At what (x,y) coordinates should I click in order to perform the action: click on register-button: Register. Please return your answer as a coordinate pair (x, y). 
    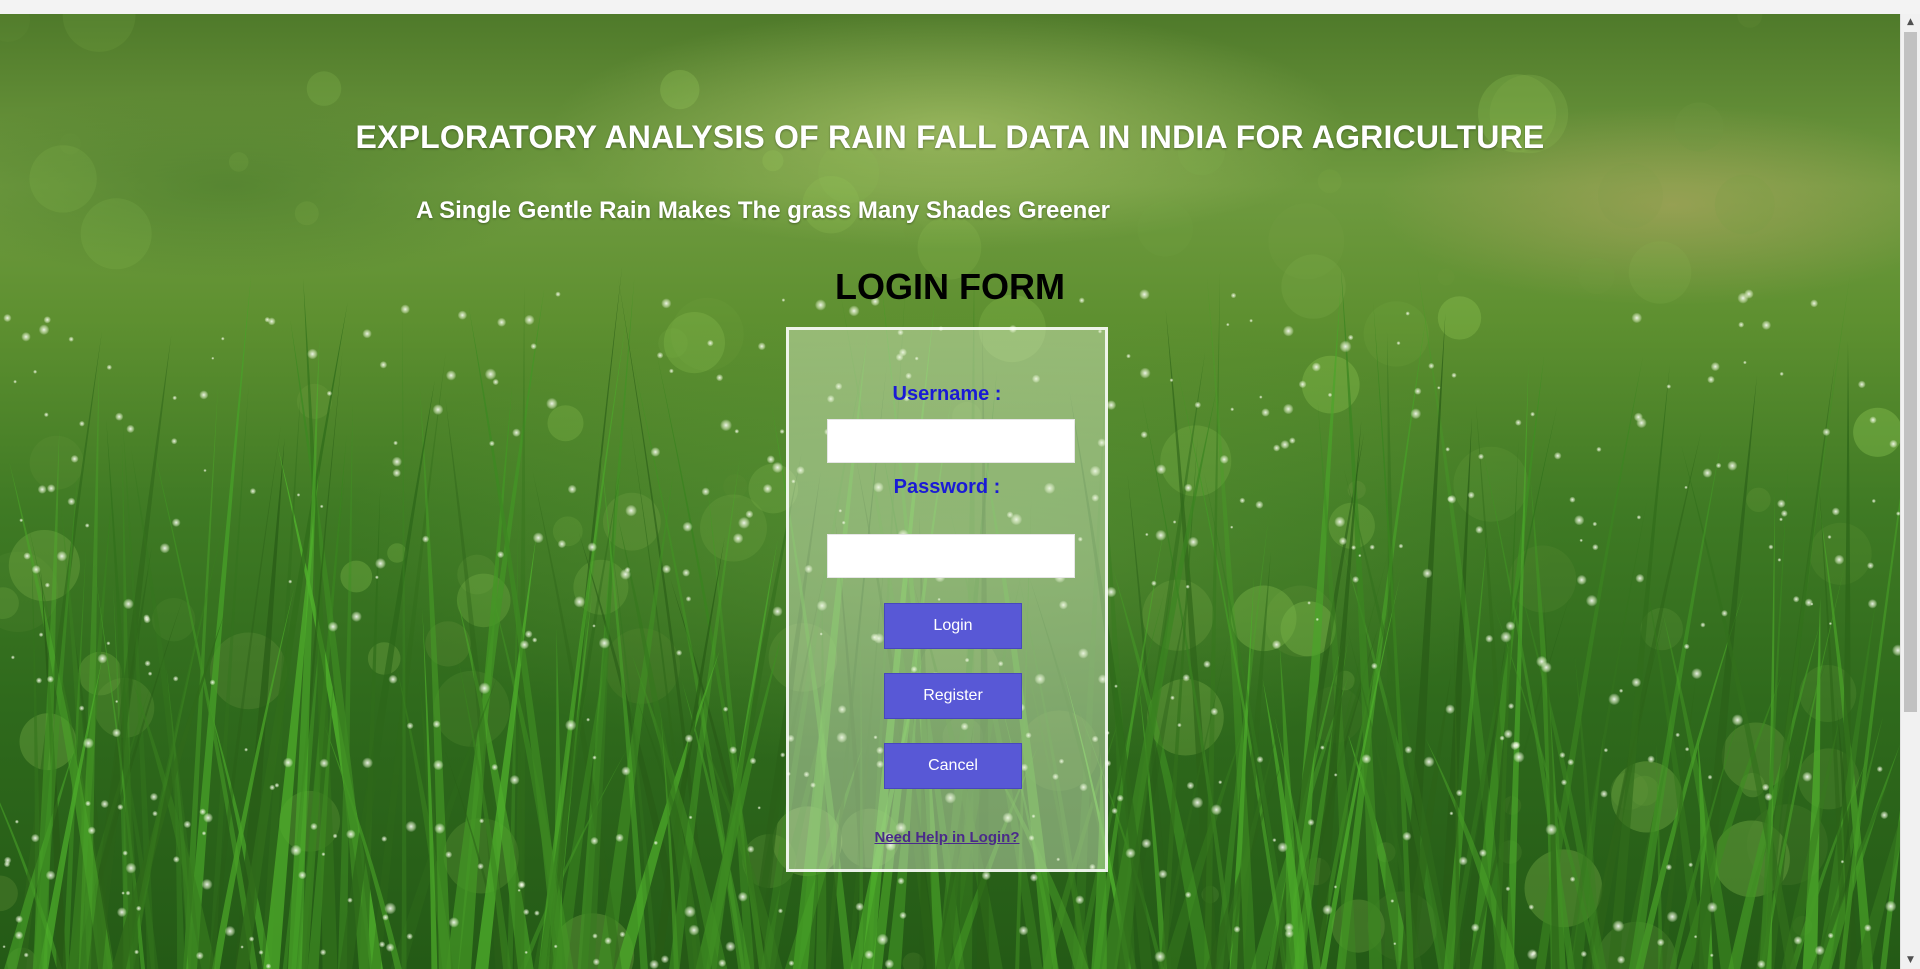
    Looking at the image, I should click on (953, 696).